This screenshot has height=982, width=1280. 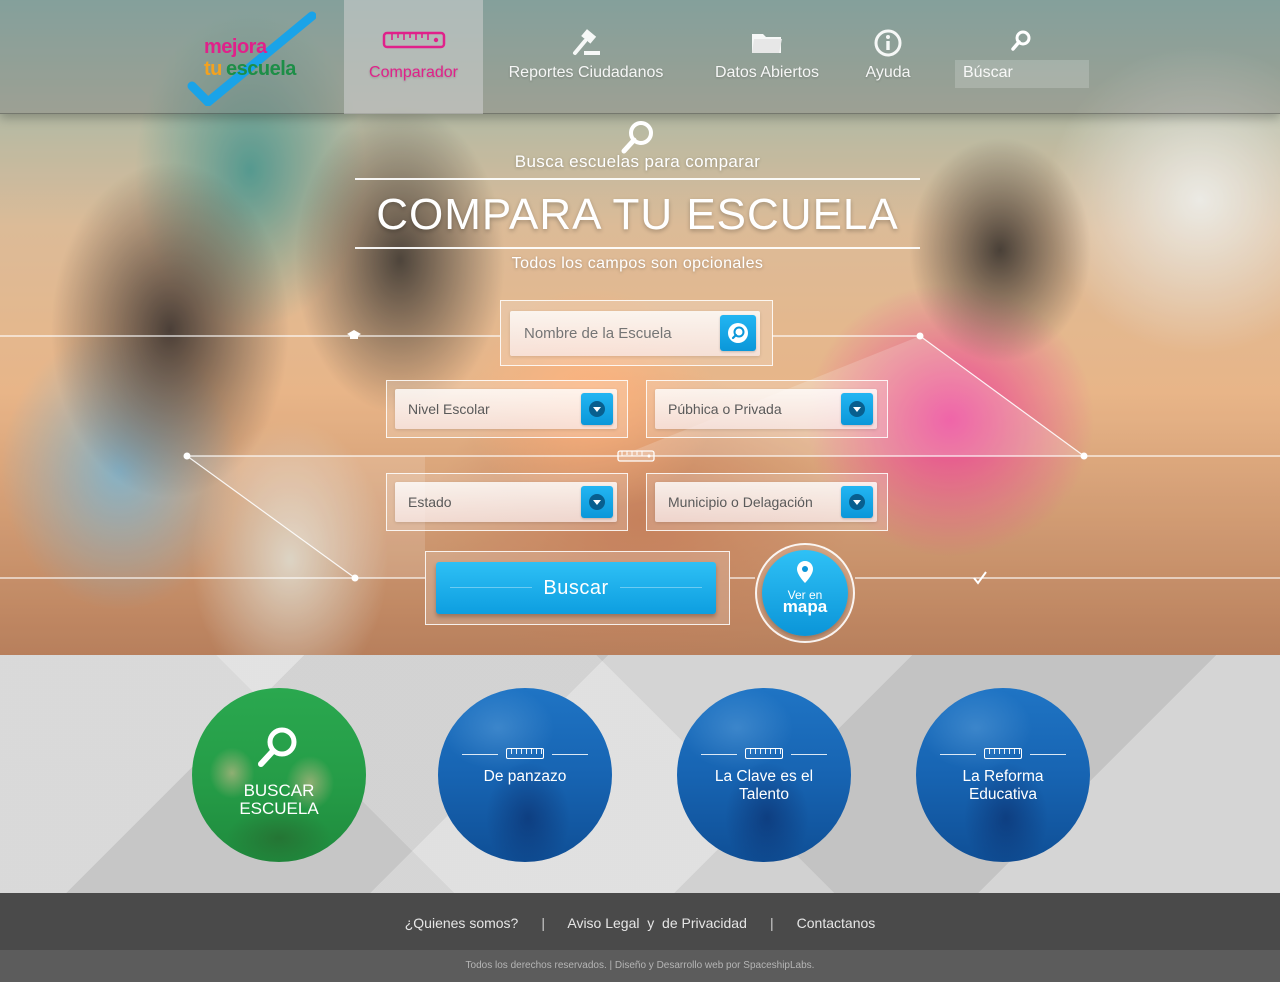 What do you see at coordinates (506, 502) in the screenshot?
I see `state-select: Estado` at bounding box center [506, 502].